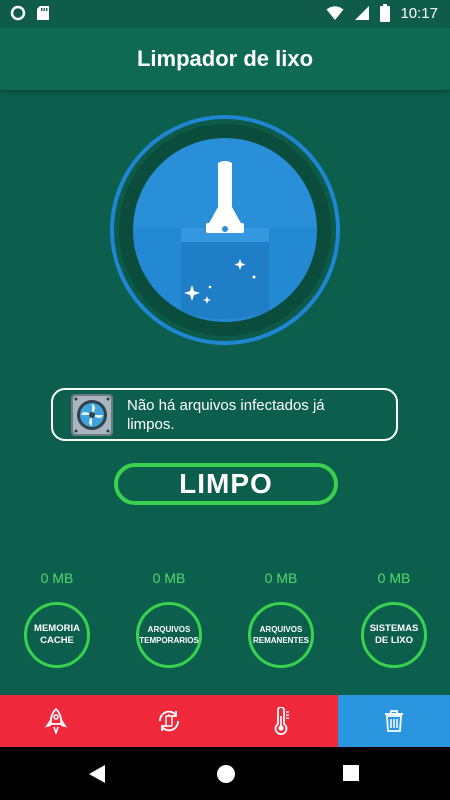 The width and height of the screenshot is (450, 800). What do you see at coordinates (226, 484) in the screenshot?
I see `clean-status-button: LIMPO` at bounding box center [226, 484].